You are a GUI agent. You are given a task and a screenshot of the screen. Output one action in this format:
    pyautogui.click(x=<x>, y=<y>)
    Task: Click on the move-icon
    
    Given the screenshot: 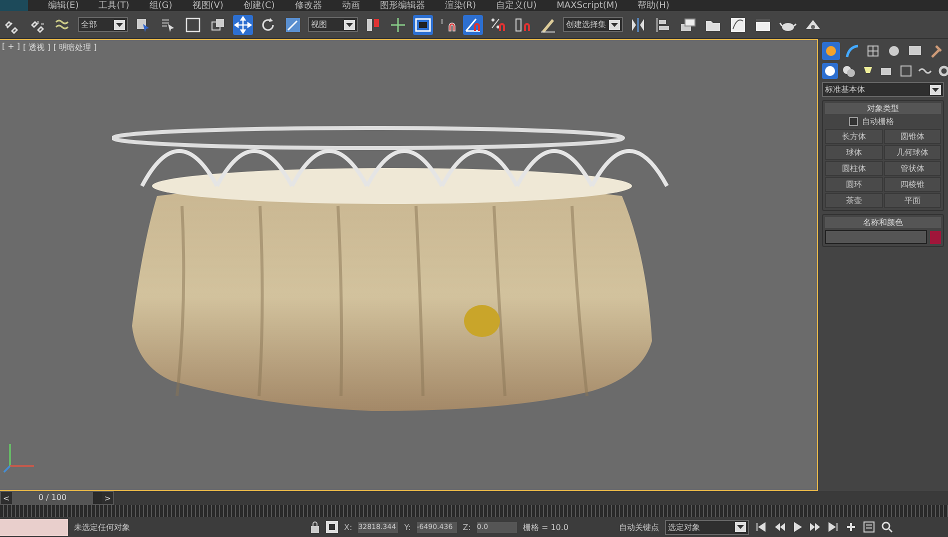 What is the action you would take?
    pyautogui.click(x=243, y=24)
    